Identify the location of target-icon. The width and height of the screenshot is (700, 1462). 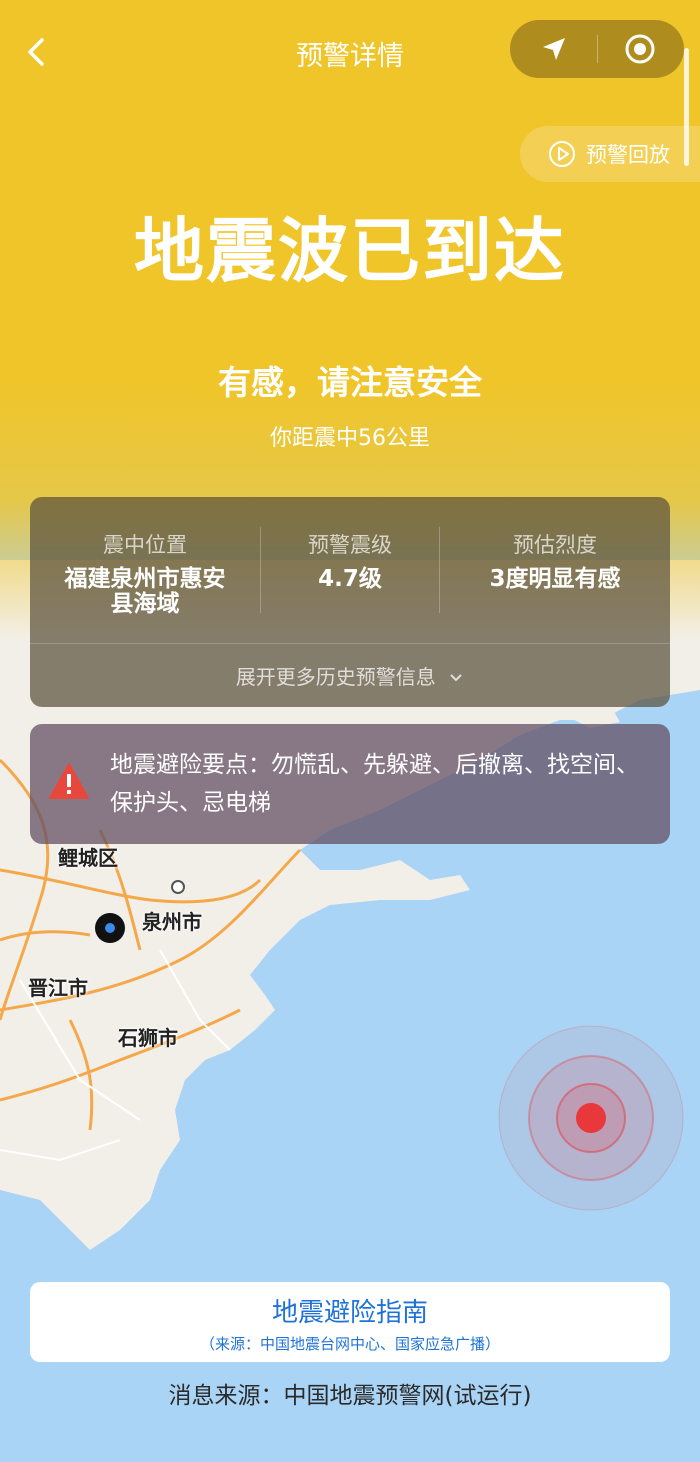
(640, 49).